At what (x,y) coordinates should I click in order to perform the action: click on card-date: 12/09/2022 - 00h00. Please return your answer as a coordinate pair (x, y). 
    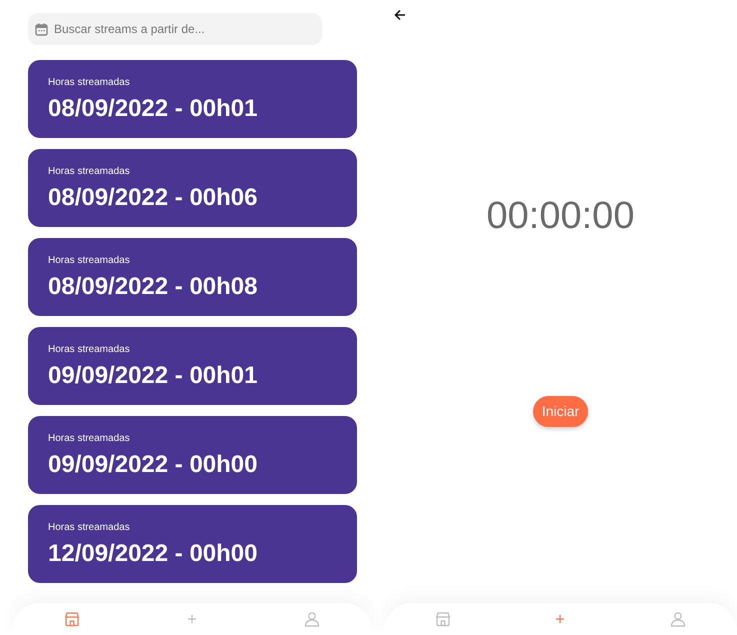
    Looking at the image, I should click on (153, 553).